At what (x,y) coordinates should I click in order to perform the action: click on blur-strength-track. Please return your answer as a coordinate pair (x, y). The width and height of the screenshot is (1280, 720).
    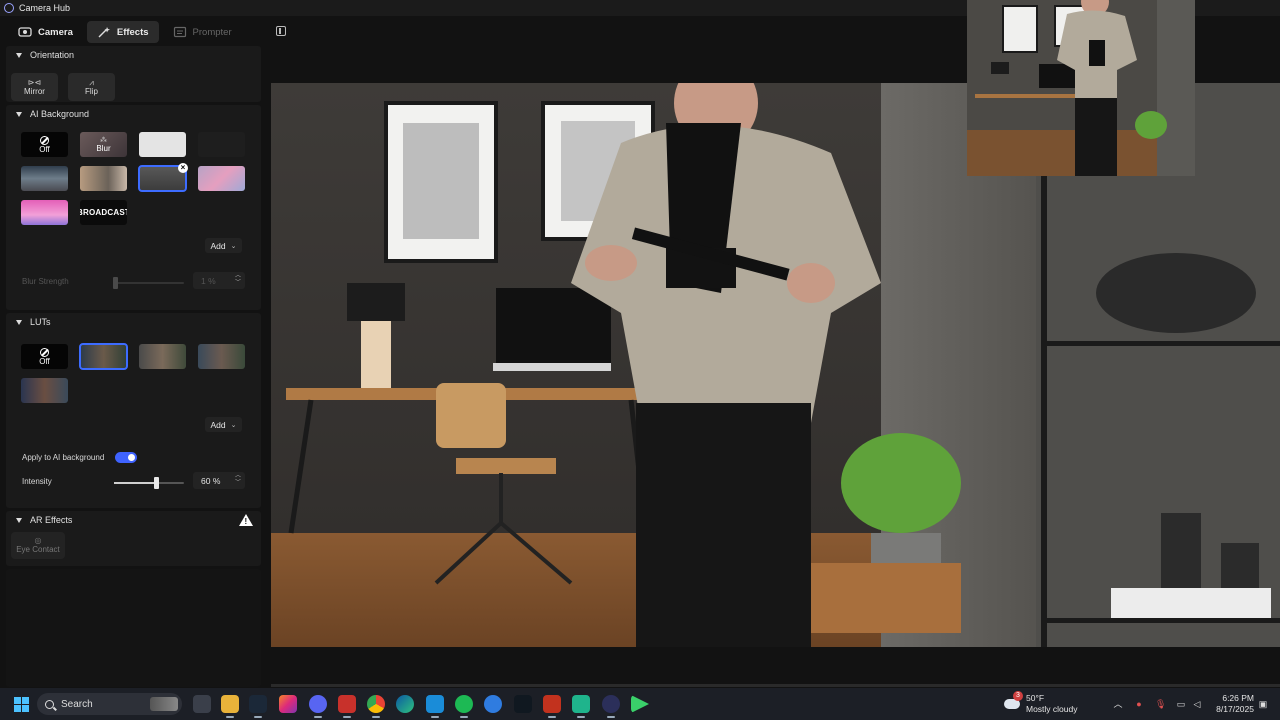
    Looking at the image, I should click on (149, 283).